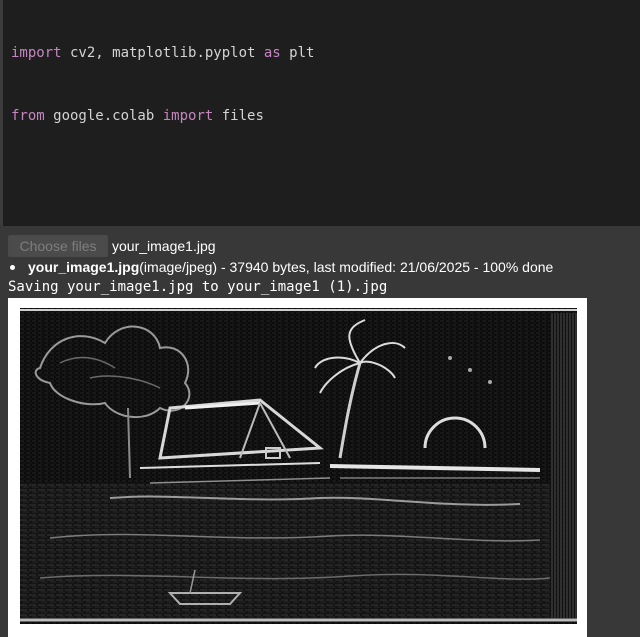 The height and width of the screenshot is (637, 640). I want to click on choose-files-button: Choose files, so click(58, 246).